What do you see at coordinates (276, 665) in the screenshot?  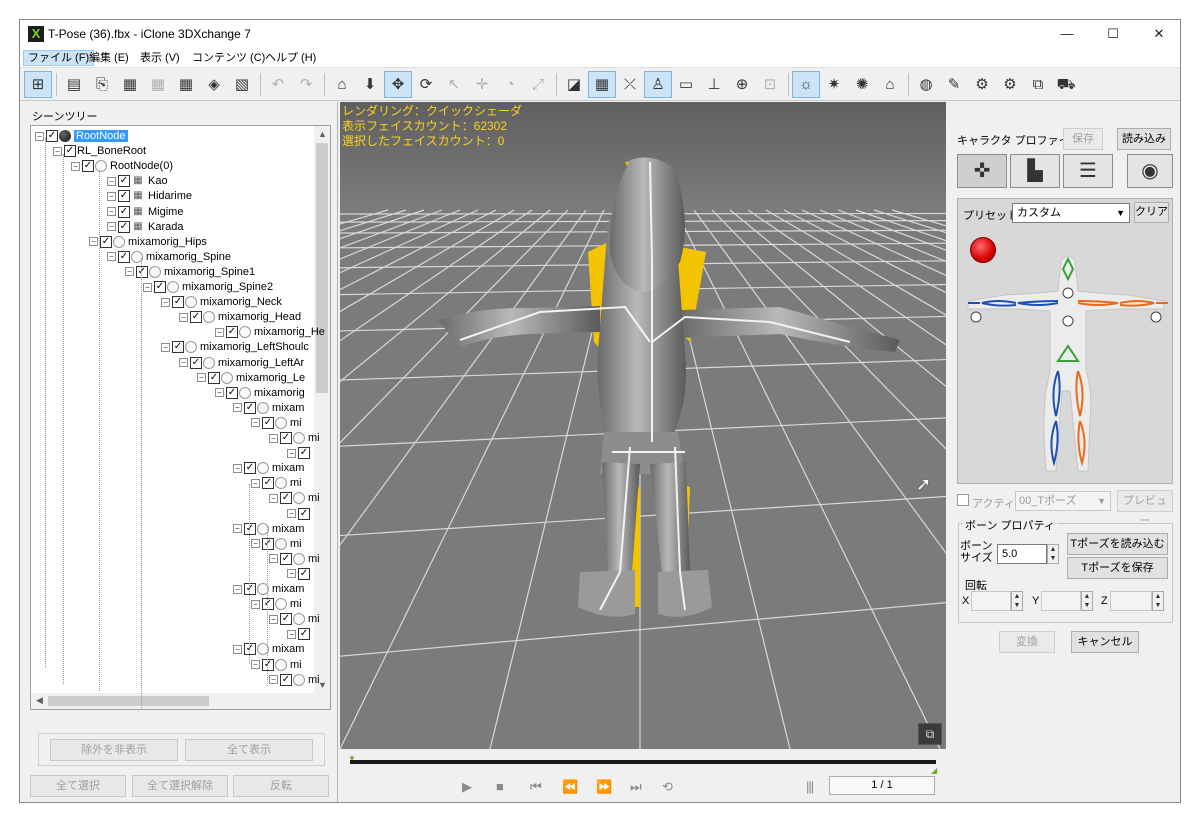 I see `tree-row: − ✓ mi` at bounding box center [276, 665].